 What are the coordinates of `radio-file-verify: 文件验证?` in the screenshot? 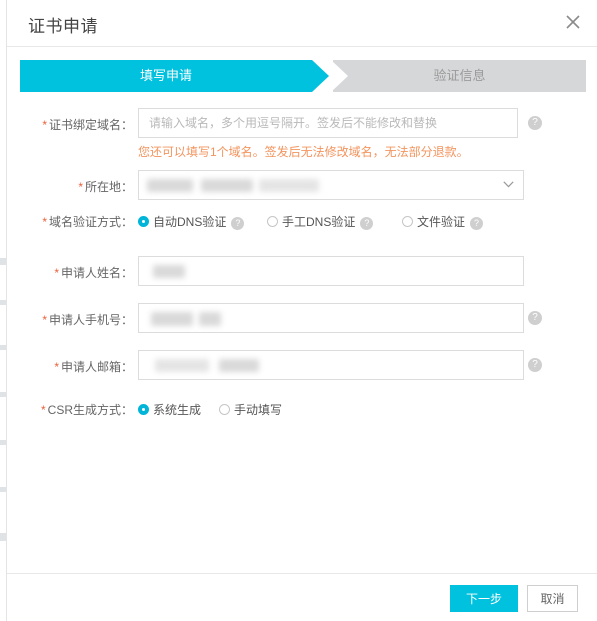 It's located at (443, 222).